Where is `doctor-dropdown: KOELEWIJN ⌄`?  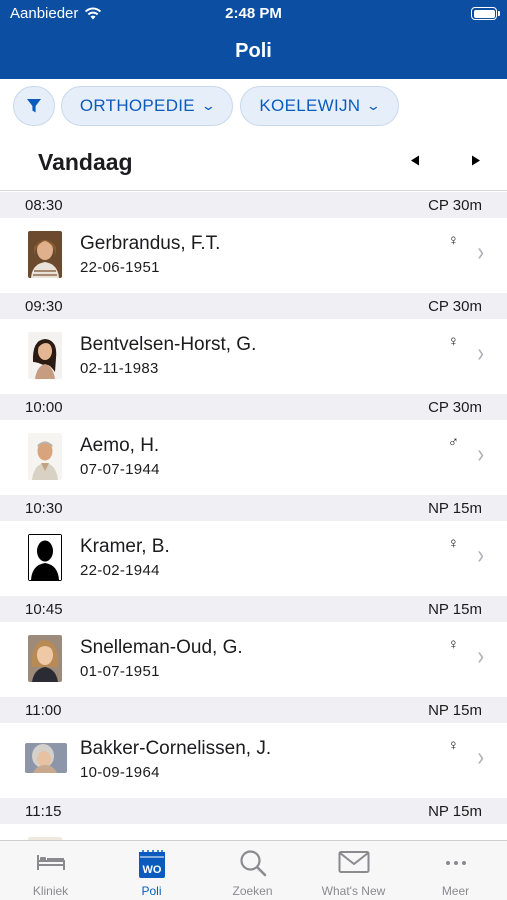 doctor-dropdown: KOELEWIJN ⌄ is located at coordinates (319, 106).